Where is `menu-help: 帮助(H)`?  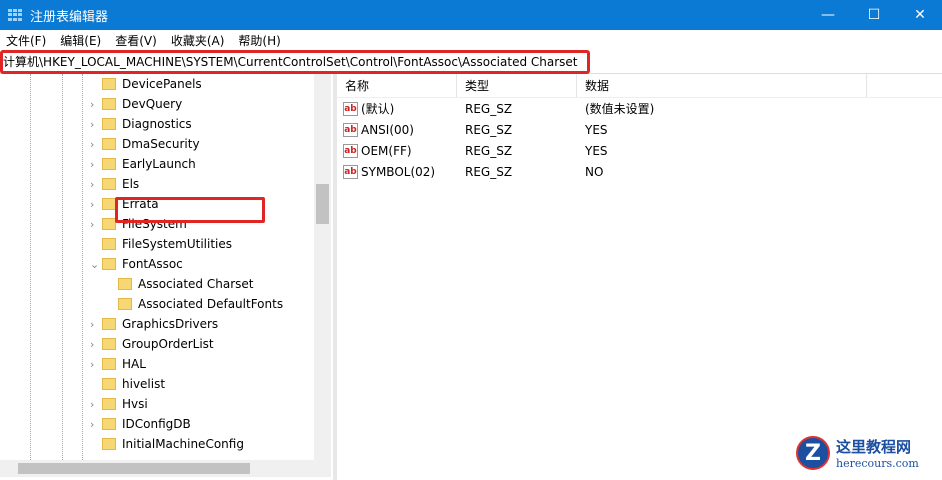 menu-help: 帮助(H) is located at coordinates (259, 40).